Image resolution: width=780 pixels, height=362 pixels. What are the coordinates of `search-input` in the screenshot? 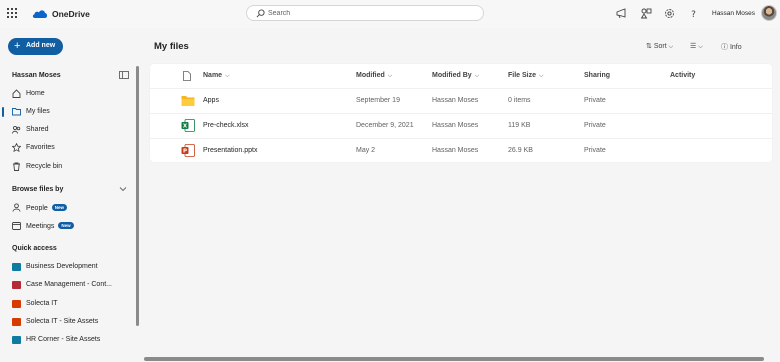 It's located at (368, 13).